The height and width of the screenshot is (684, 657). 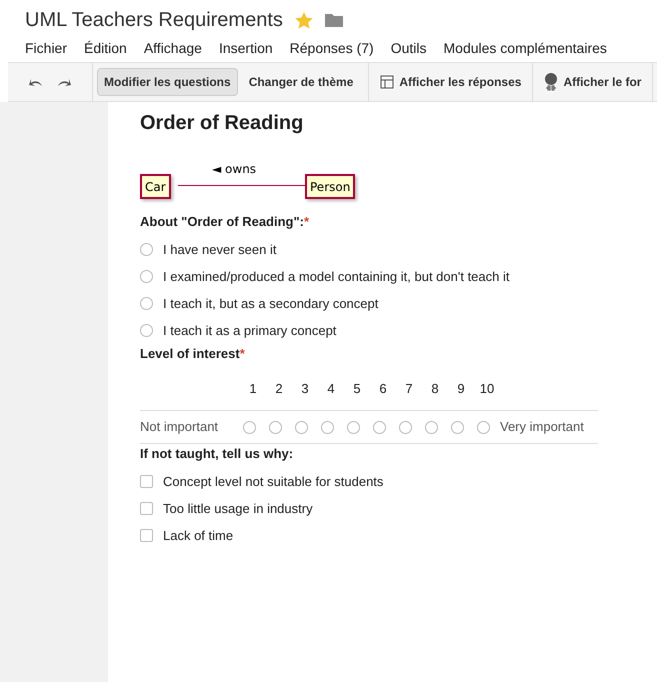 I want to click on question-title: Level of interest, so click(x=190, y=354).